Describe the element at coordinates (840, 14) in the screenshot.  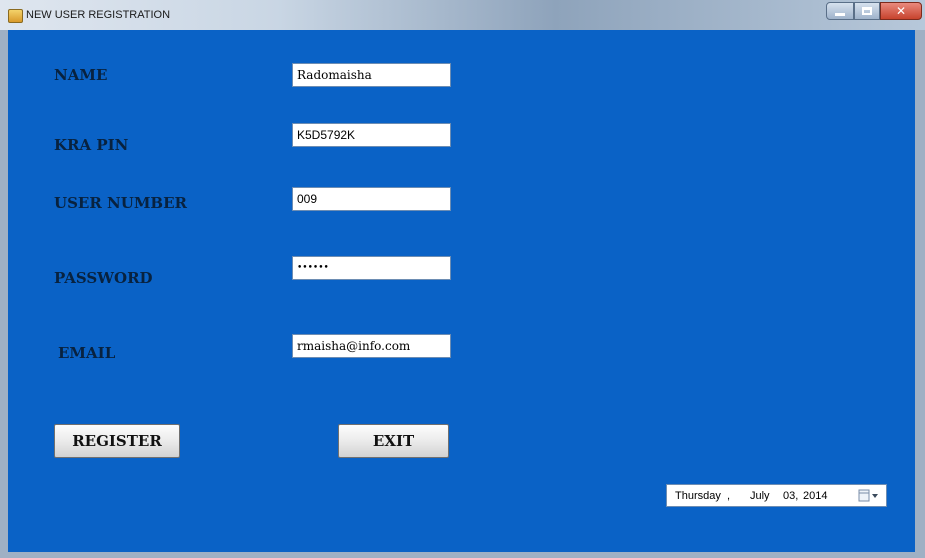
I see `minimize-icon` at that location.